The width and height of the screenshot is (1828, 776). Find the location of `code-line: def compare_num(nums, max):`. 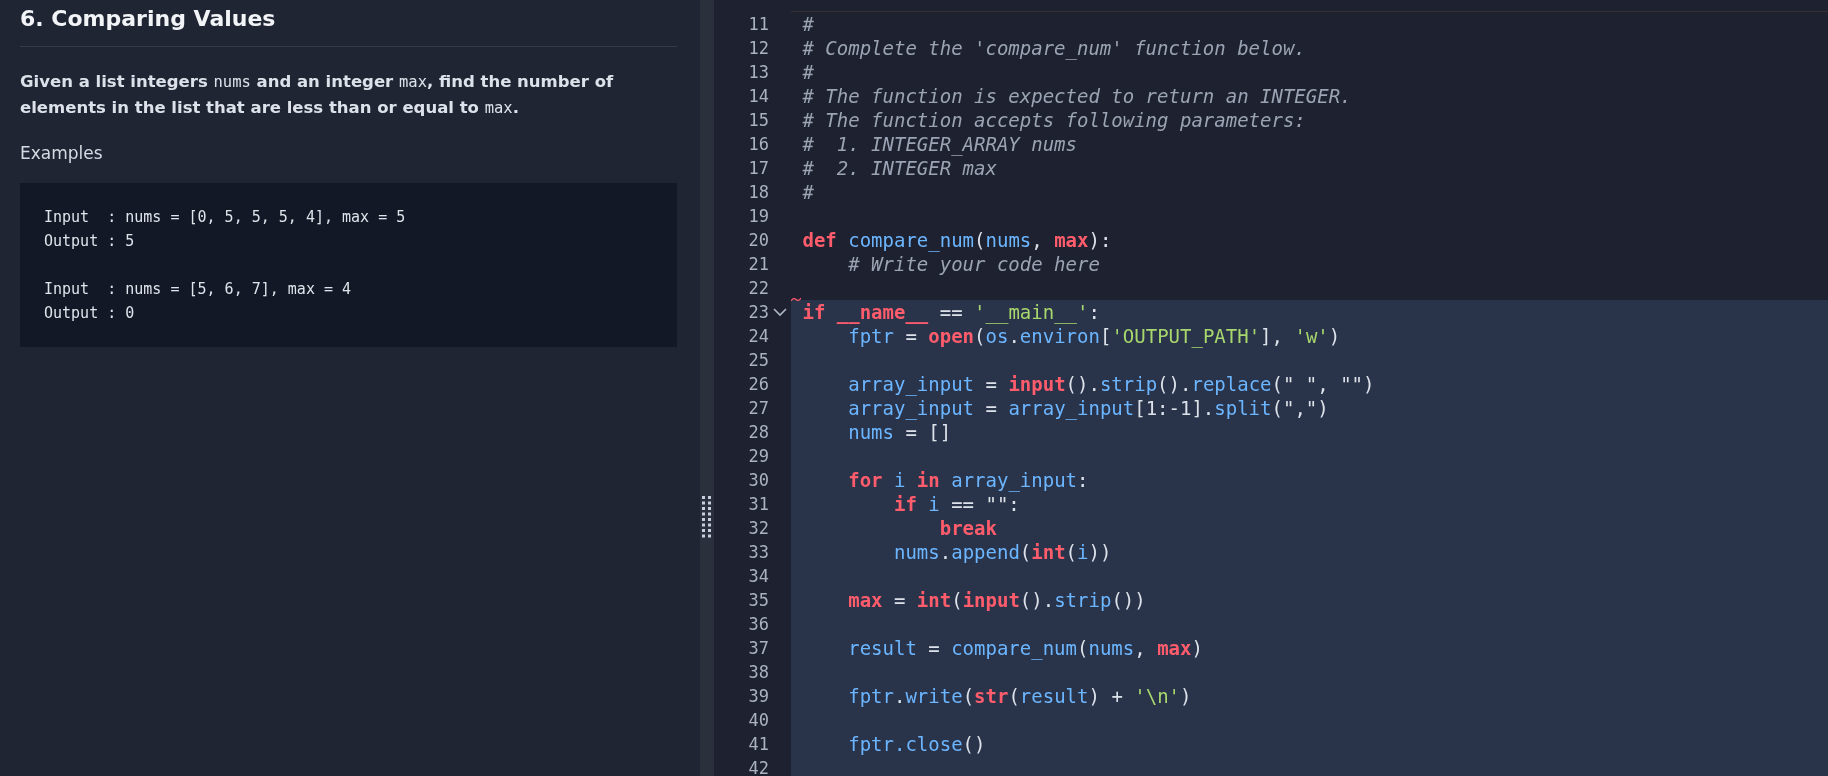

code-line: def compare_num(nums, max): is located at coordinates (957, 240).